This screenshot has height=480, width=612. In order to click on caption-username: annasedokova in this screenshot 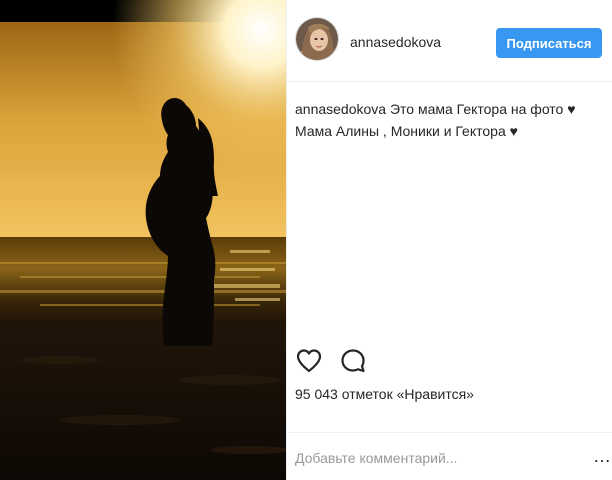, I will do `click(340, 109)`.